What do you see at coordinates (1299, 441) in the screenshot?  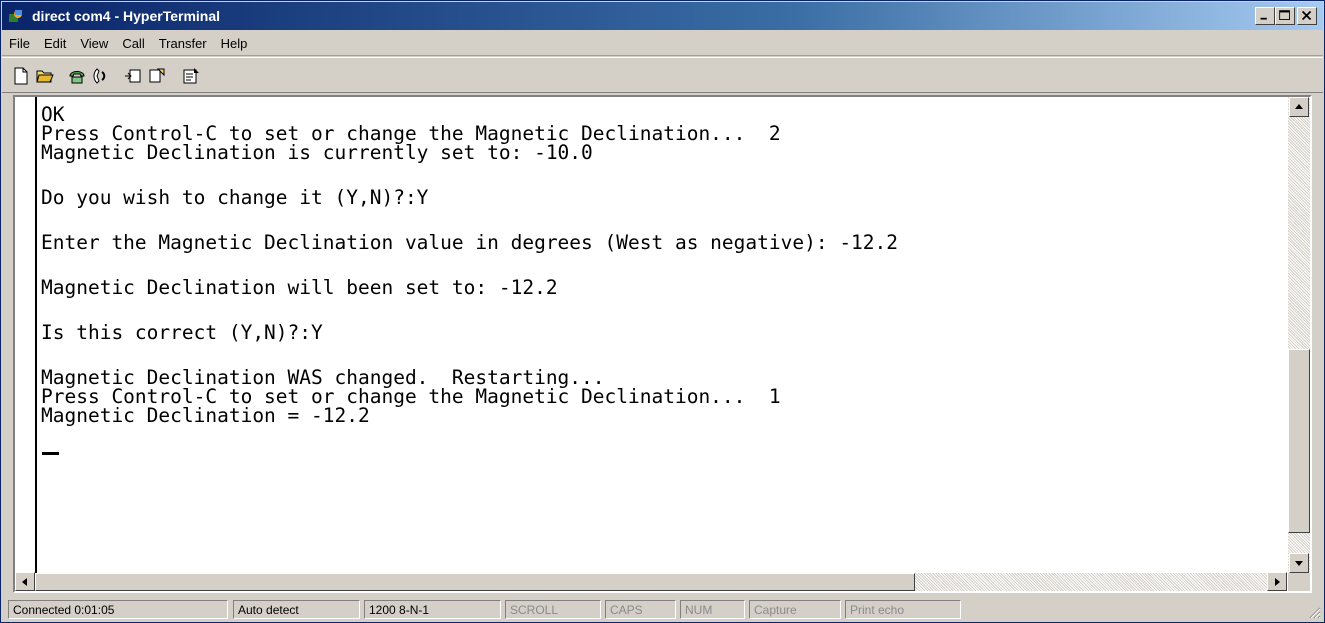 I see `vertical-scroll-thumb` at bounding box center [1299, 441].